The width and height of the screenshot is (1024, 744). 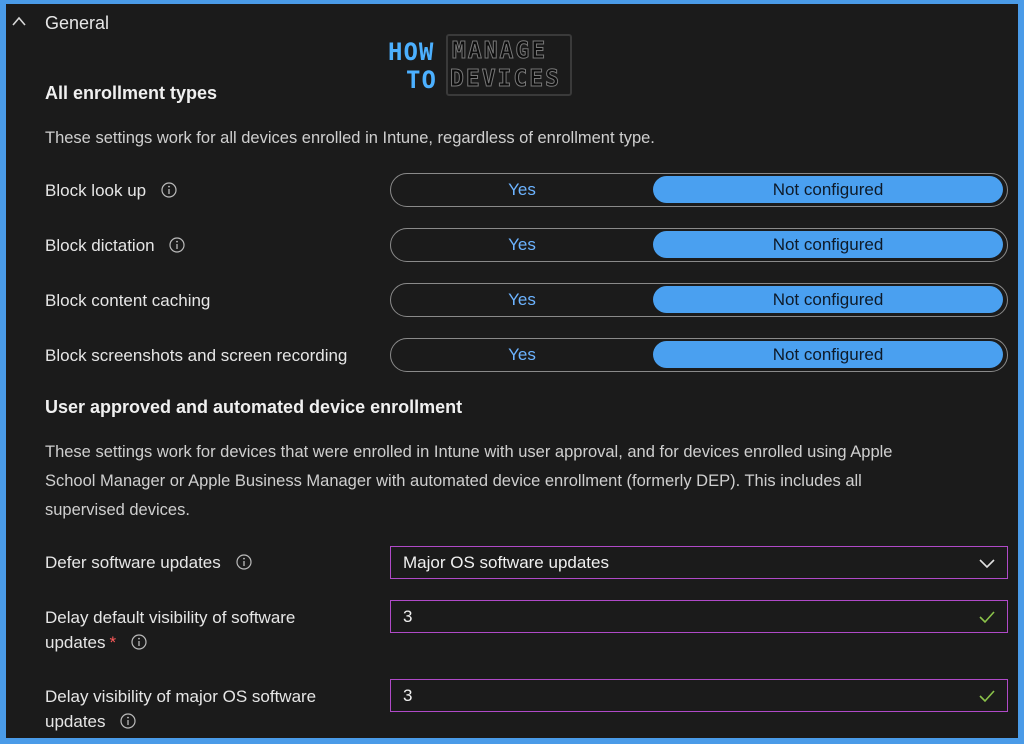 I want to click on toggle-block-content-caching: Yes Not configured, so click(x=699, y=300).